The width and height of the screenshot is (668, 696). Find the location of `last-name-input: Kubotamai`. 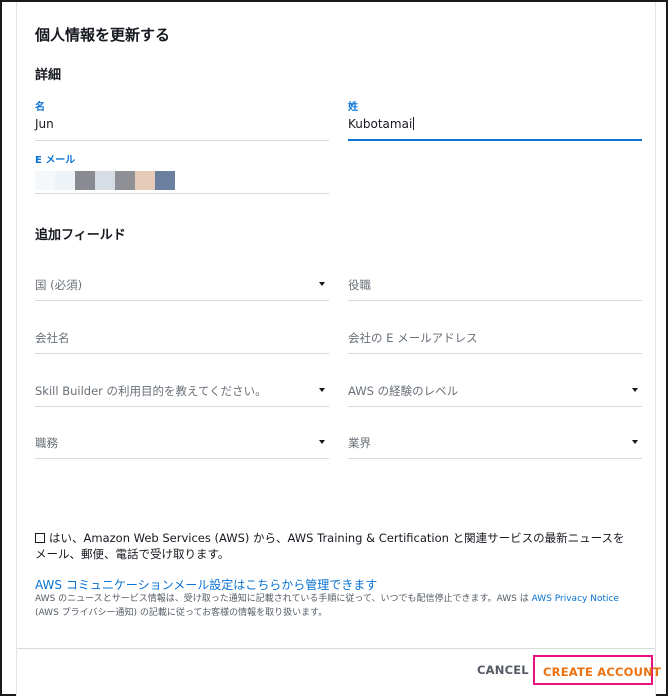

last-name-input: Kubotamai is located at coordinates (381, 124).